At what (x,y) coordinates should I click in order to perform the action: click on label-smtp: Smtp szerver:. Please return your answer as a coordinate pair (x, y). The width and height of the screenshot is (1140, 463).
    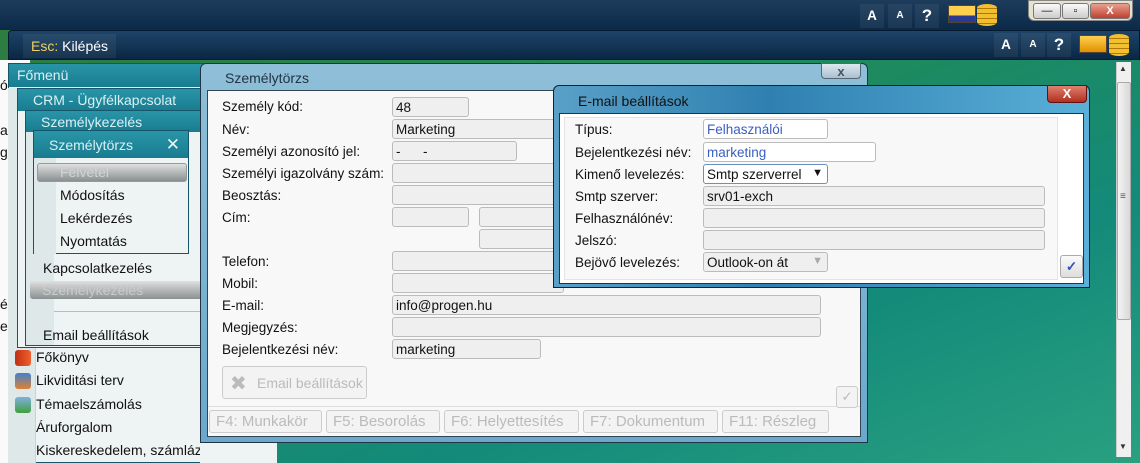
    Looking at the image, I should click on (617, 196).